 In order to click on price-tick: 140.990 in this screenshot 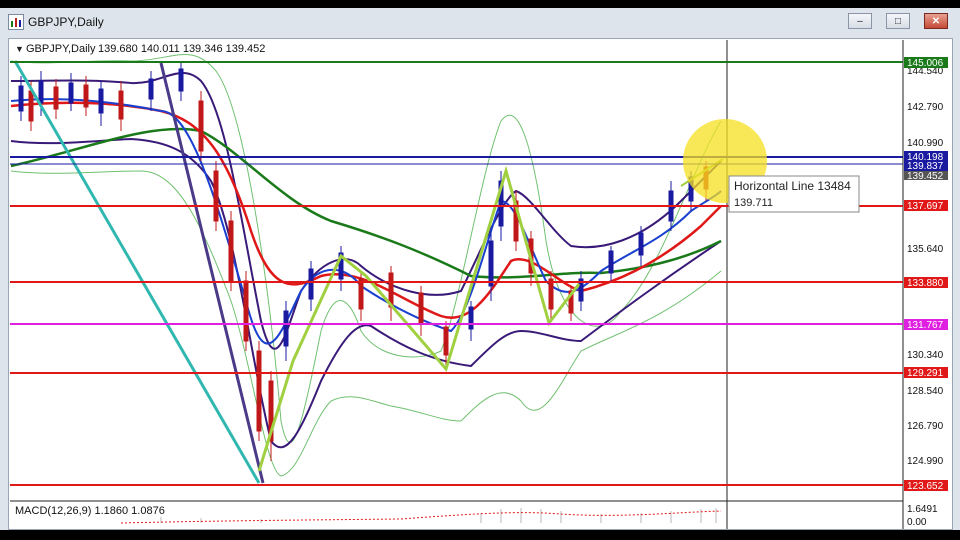, I will do `click(925, 143)`.